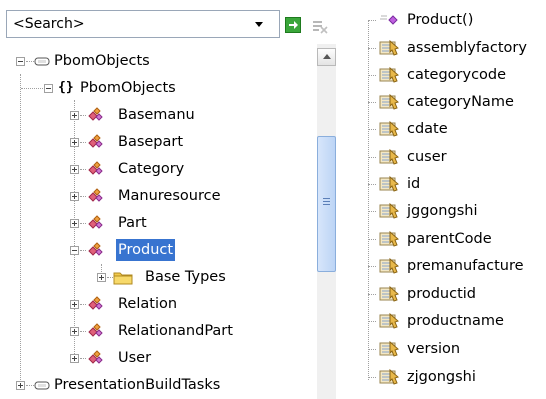 This screenshot has height=399, width=546. Describe the element at coordinates (368, 200) in the screenshot. I see `members-guide-line` at that location.